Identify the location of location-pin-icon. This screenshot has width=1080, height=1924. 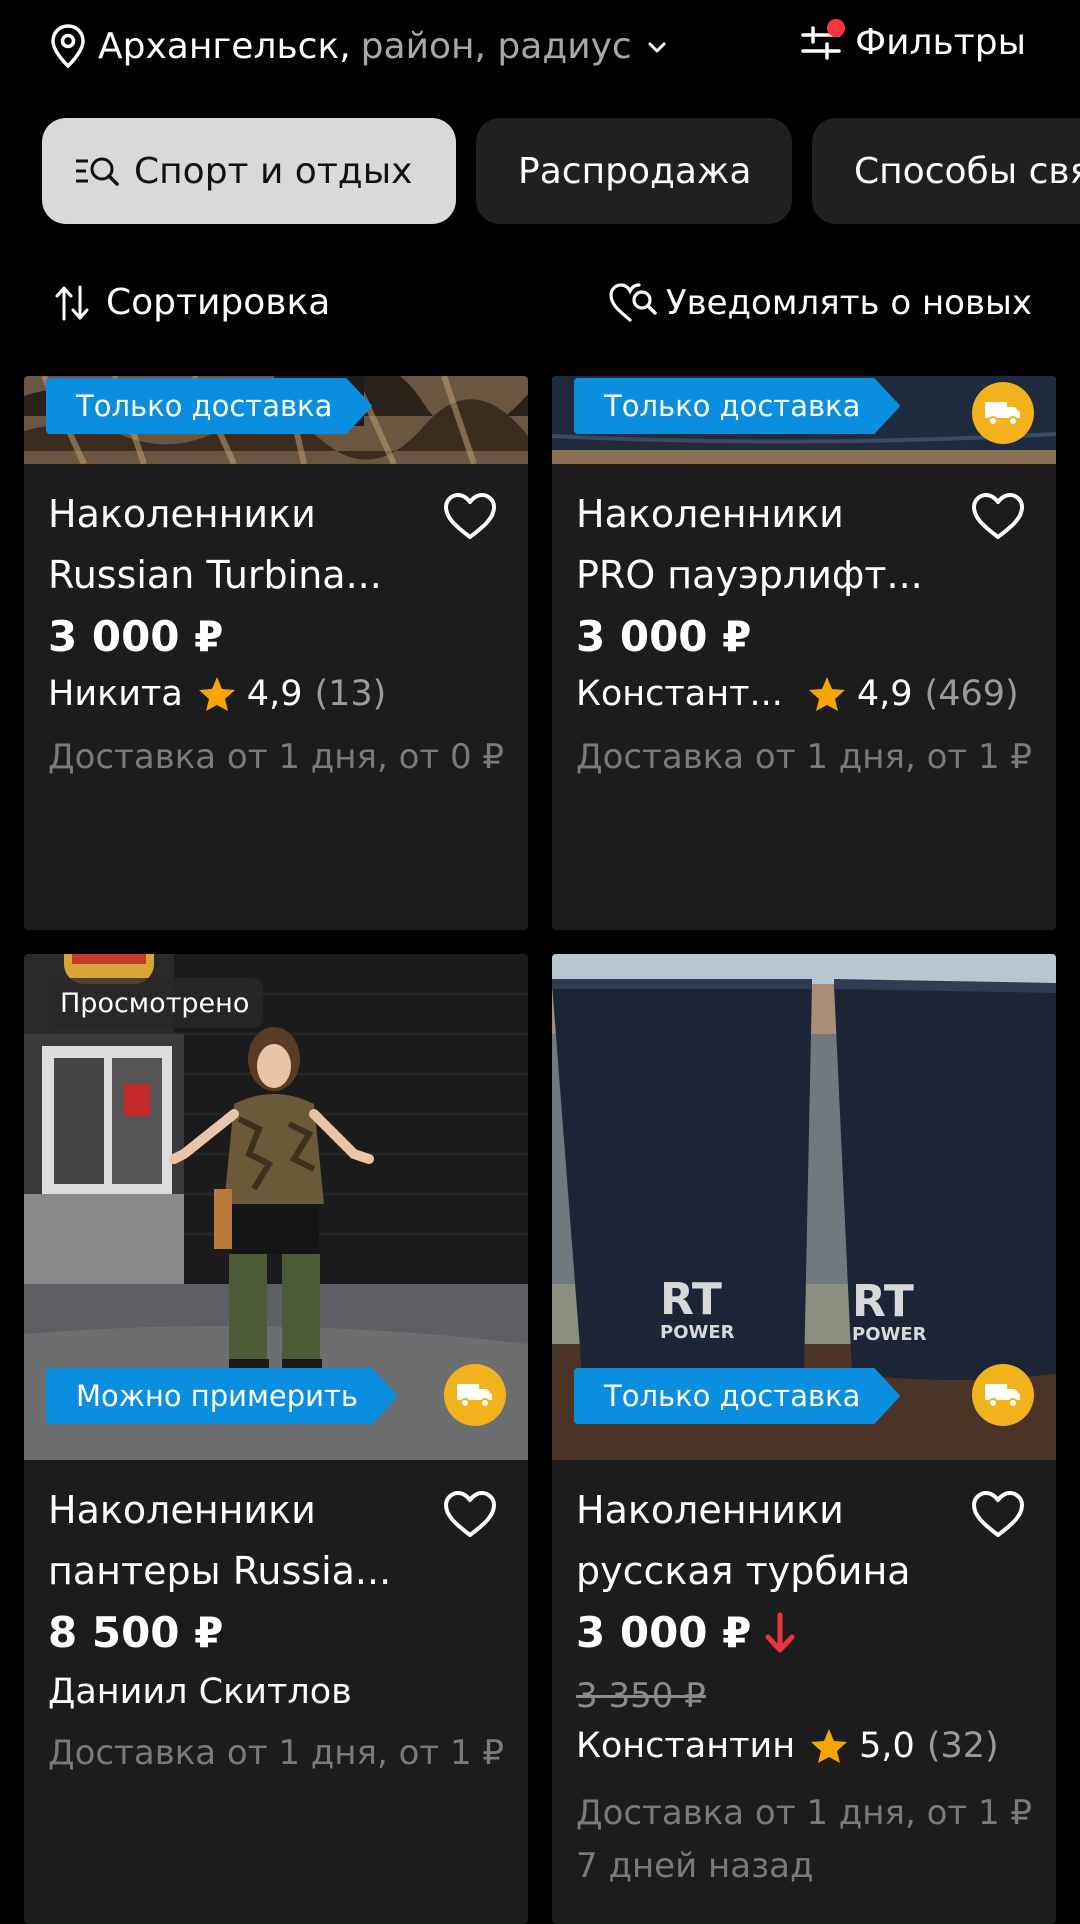
(68, 46).